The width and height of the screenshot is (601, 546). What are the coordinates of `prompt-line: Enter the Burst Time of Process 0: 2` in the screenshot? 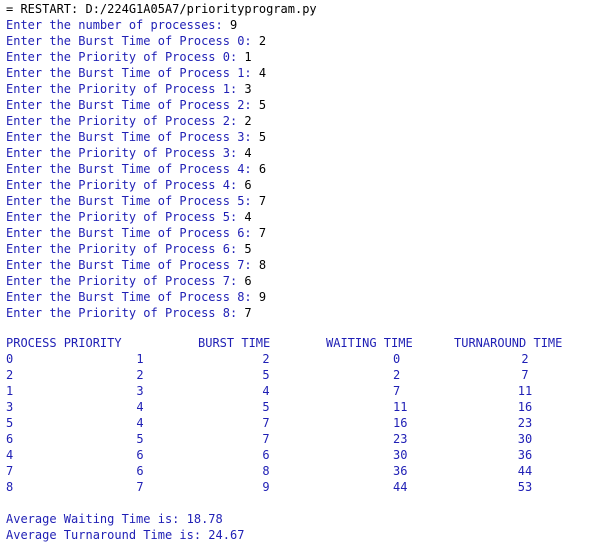 It's located at (136, 41).